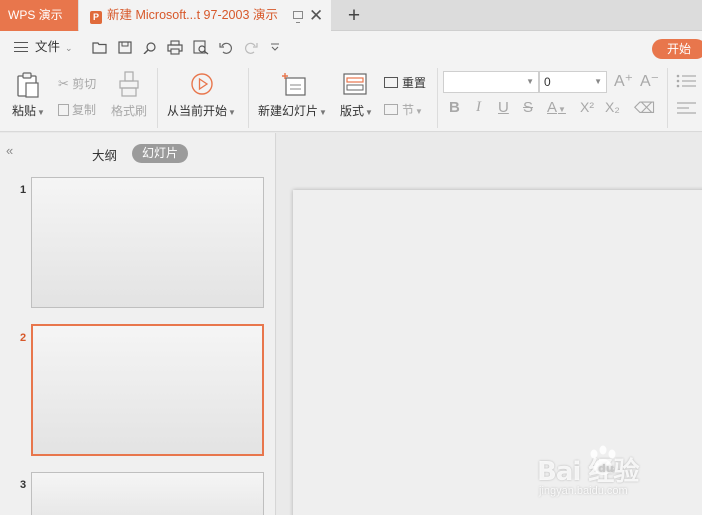  I want to click on format-painter-icon, so click(129, 84).